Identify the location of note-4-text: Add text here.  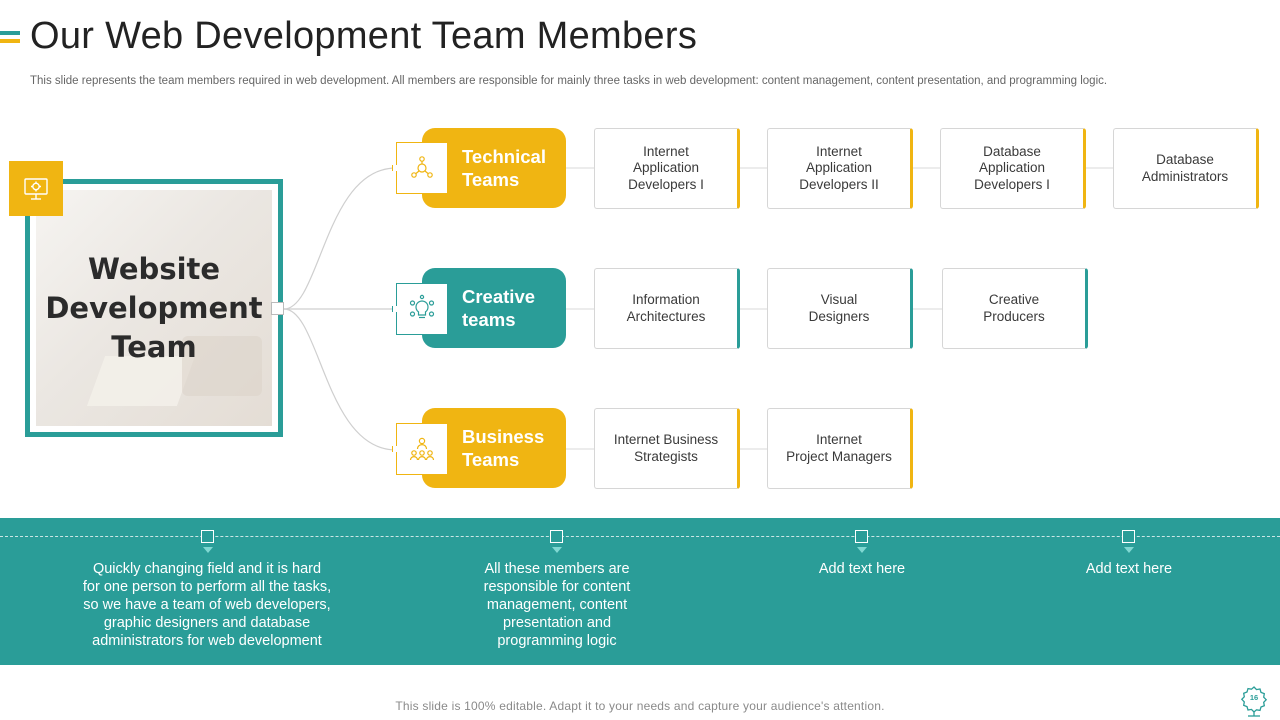
(1129, 569).